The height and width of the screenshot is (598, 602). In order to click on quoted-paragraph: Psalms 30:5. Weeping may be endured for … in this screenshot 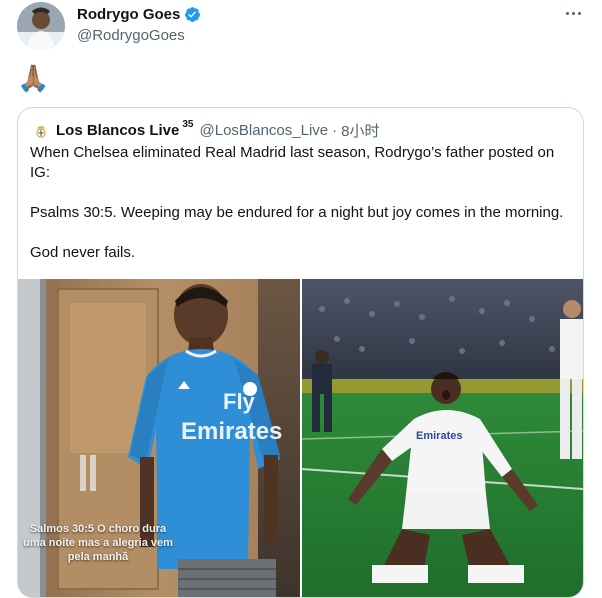, I will do `click(297, 212)`.